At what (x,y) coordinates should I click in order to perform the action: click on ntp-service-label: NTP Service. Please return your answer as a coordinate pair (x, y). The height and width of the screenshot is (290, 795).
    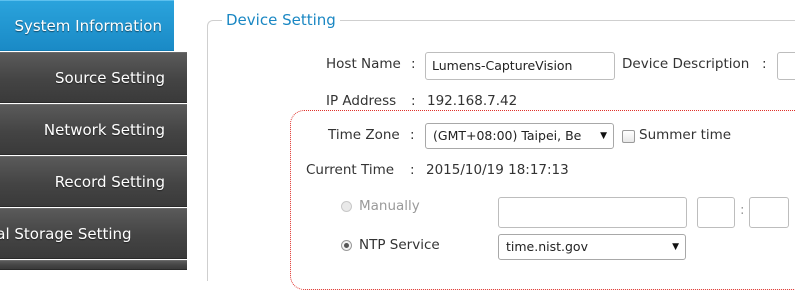
    Looking at the image, I should click on (399, 245).